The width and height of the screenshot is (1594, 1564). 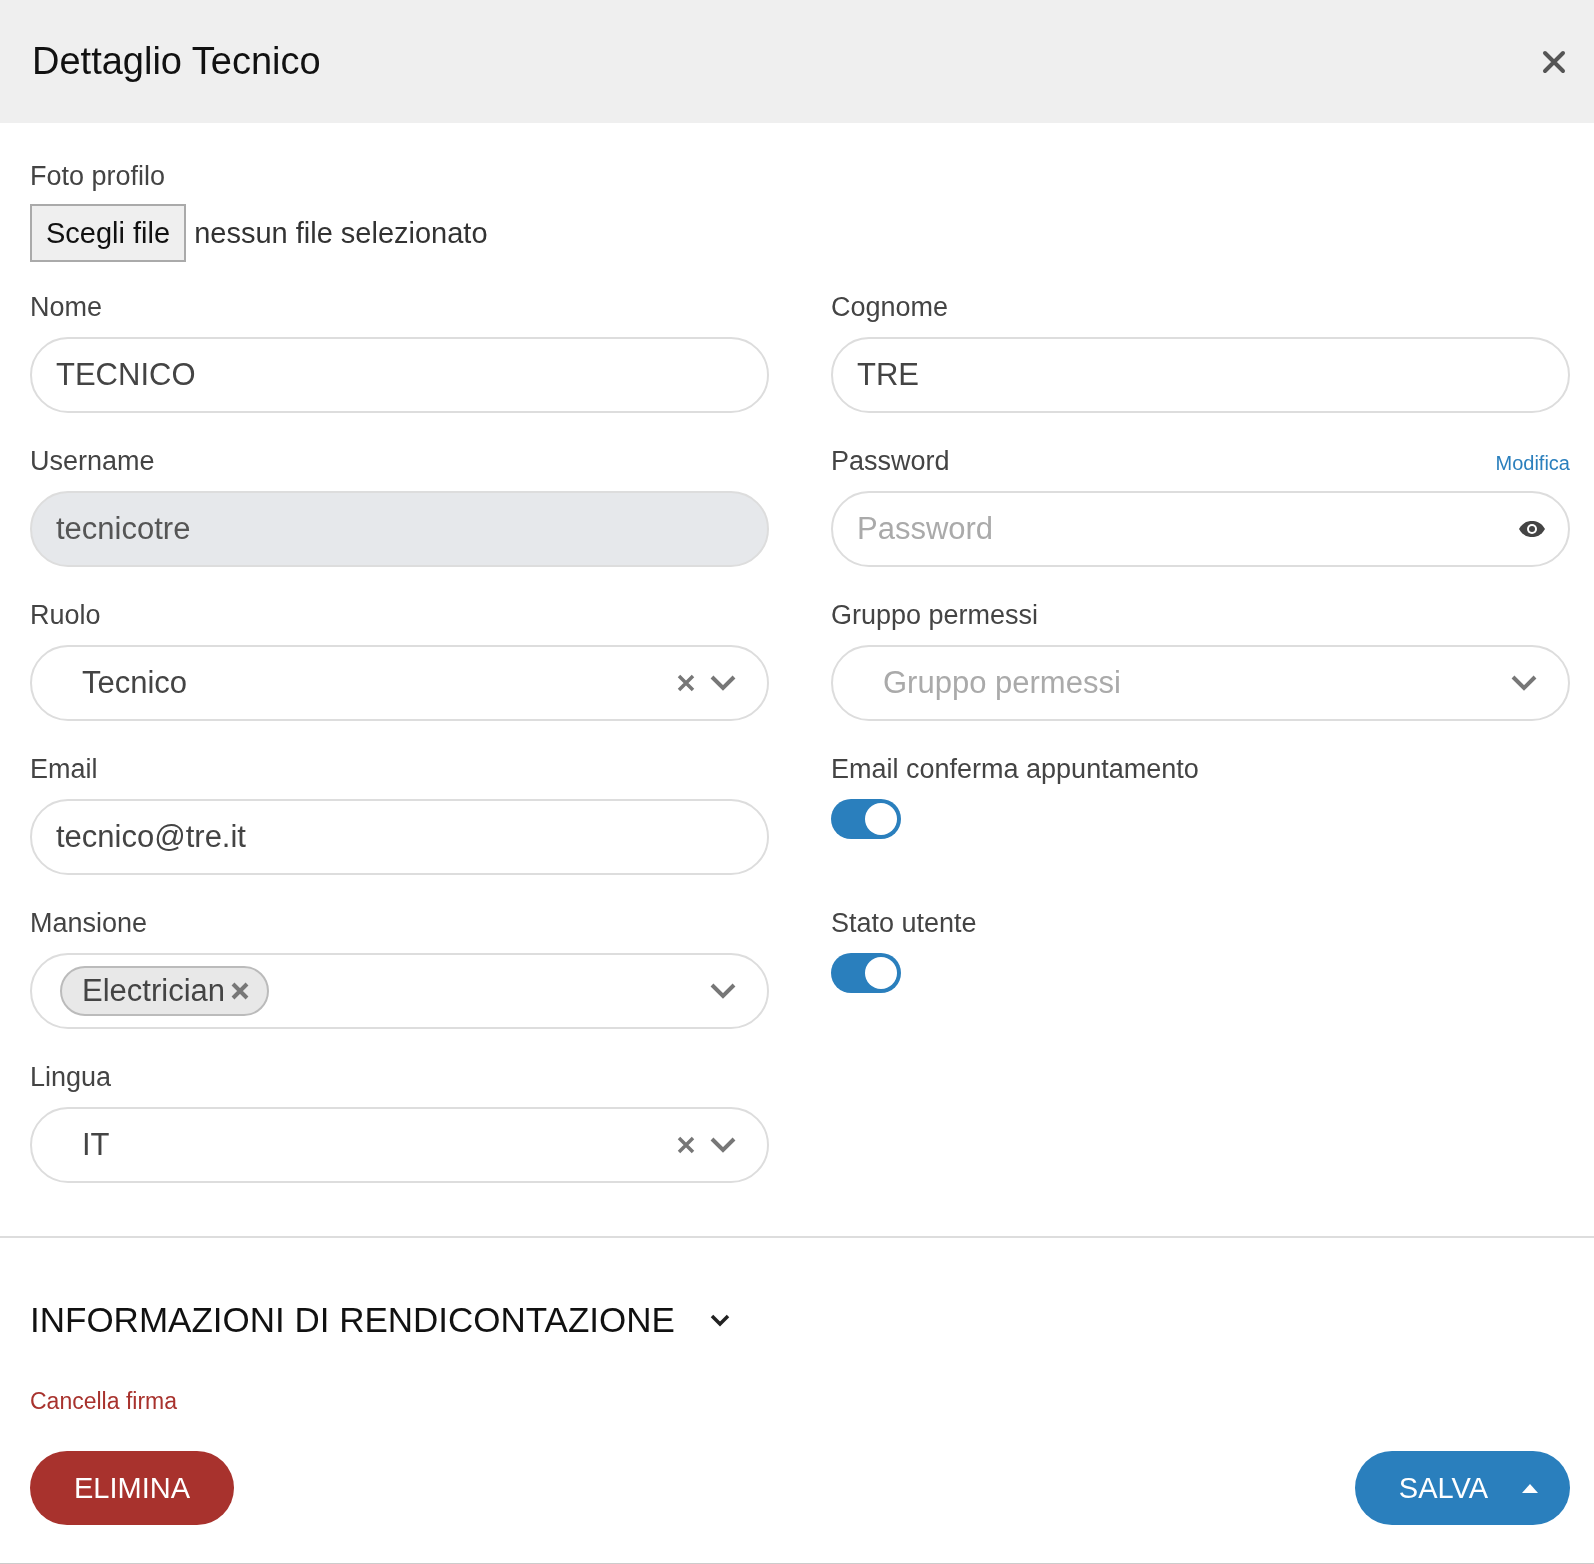 I want to click on field-label: Gruppo permessi, so click(x=935, y=615).